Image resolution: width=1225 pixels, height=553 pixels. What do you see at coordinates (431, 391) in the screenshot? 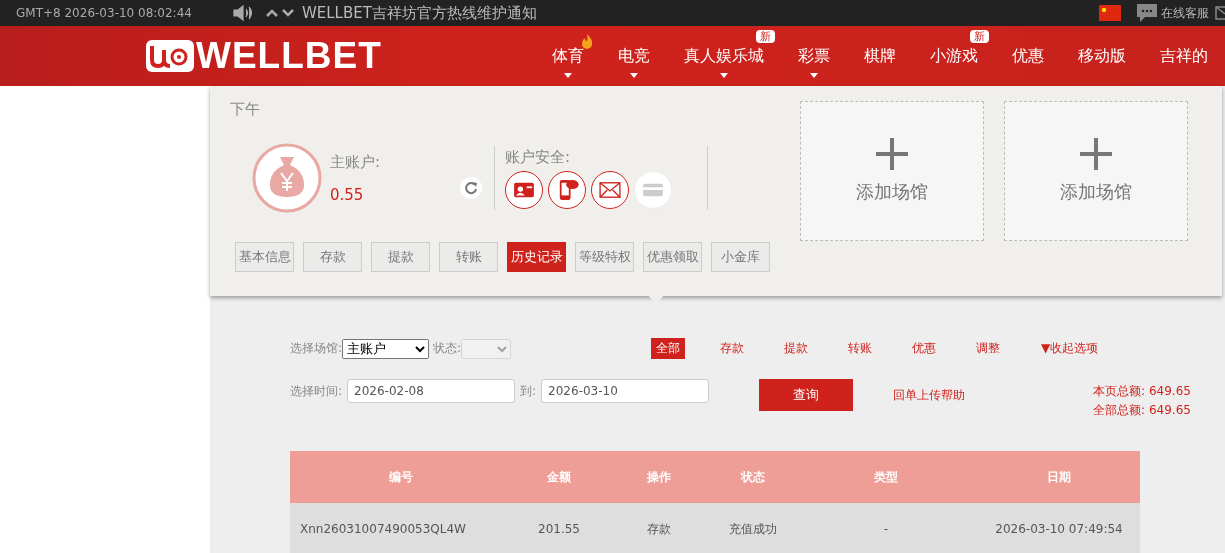
I see `from-date-field: 2026-02-08` at bounding box center [431, 391].